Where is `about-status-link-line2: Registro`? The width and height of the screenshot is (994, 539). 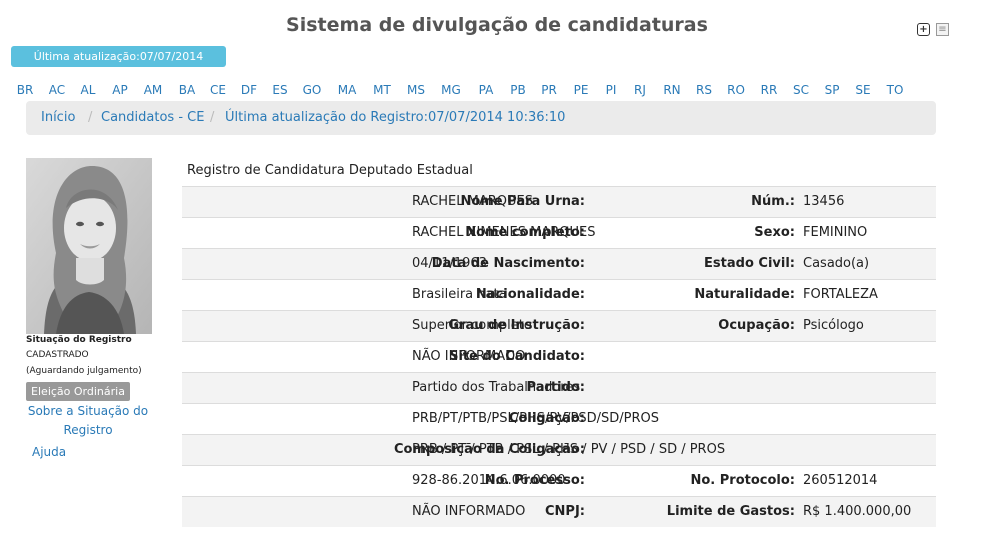
about-status-link-line2: Registro is located at coordinates (88, 430).